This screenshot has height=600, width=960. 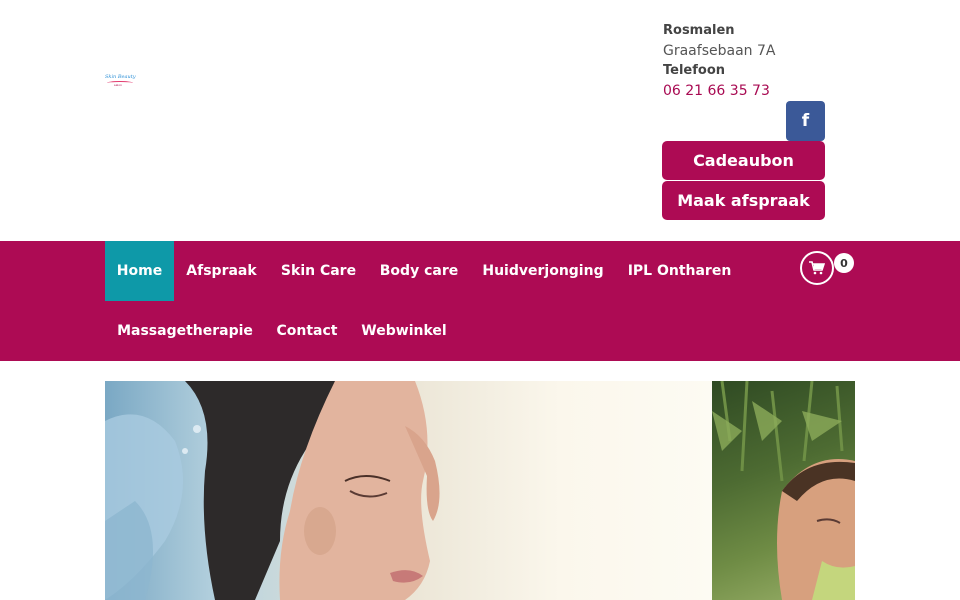 What do you see at coordinates (743, 160) in the screenshot?
I see `gift-voucher-button: Cadeaubon` at bounding box center [743, 160].